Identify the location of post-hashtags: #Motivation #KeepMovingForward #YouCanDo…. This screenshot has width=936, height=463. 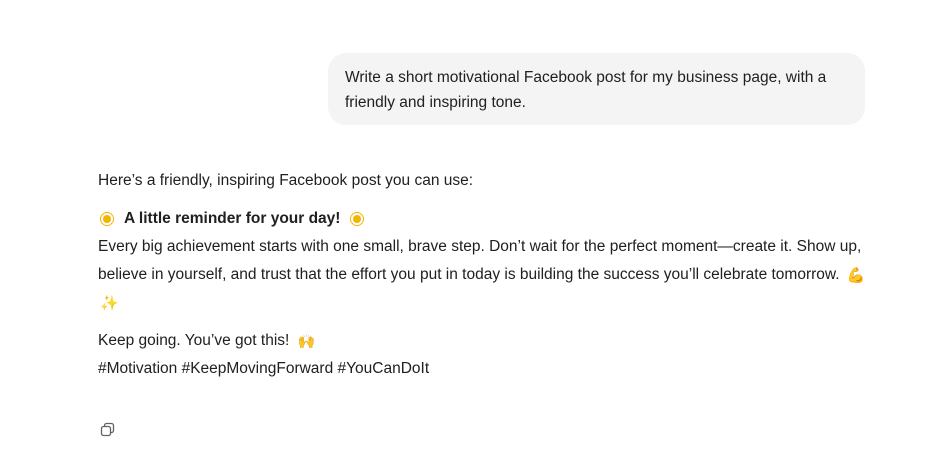
(264, 368).